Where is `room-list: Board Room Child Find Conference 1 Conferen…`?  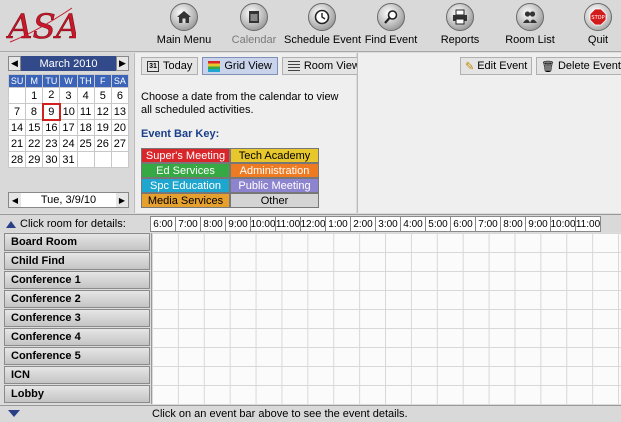
room-list: Board Room Child Find Conference 1 Conferen… is located at coordinates (77, 318).